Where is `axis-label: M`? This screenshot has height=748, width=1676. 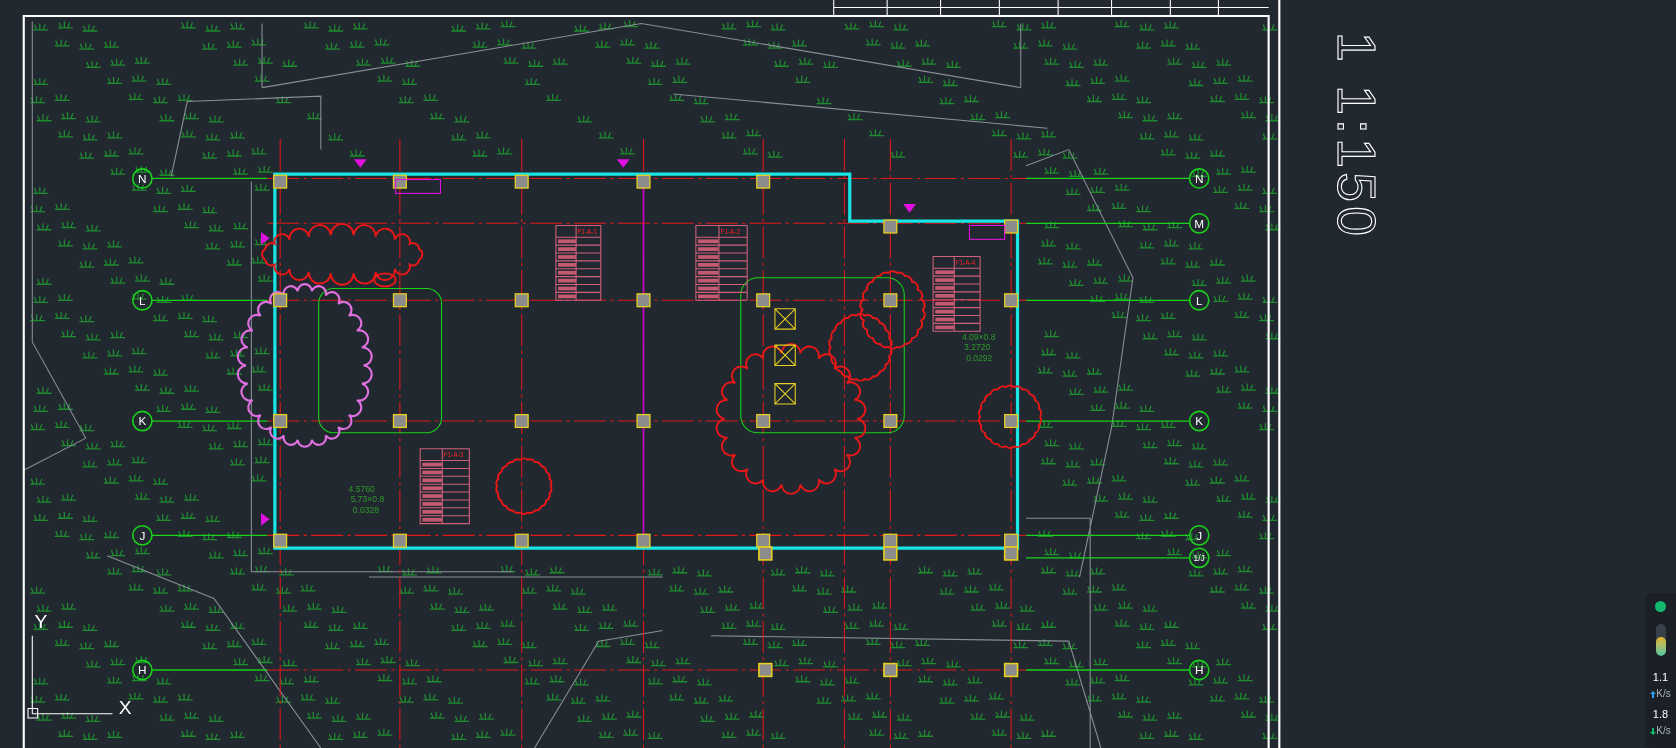
axis-label: M is located at coordinates (1199, 223).